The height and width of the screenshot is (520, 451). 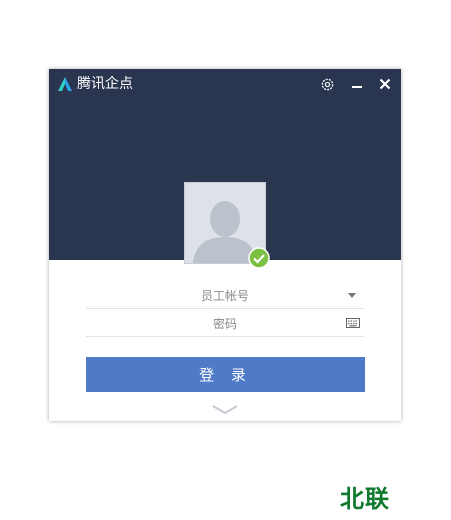 What do you see at coordinates (225, 374) in the screenshot?
I see `login-button: 登 录` at bounding box center [225, 374].